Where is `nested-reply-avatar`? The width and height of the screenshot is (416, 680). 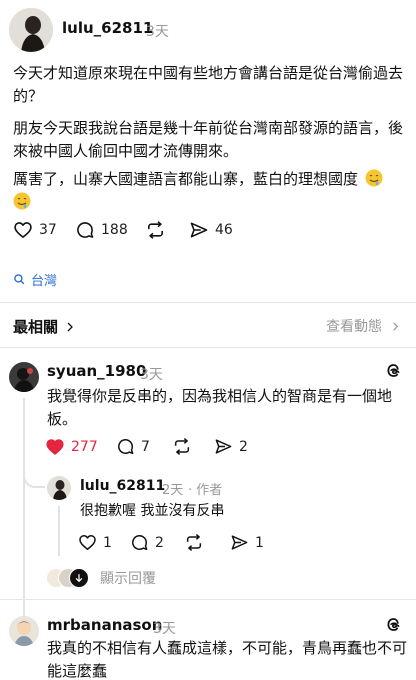
nested-reply-avatar is located at coordinates (59, 488).